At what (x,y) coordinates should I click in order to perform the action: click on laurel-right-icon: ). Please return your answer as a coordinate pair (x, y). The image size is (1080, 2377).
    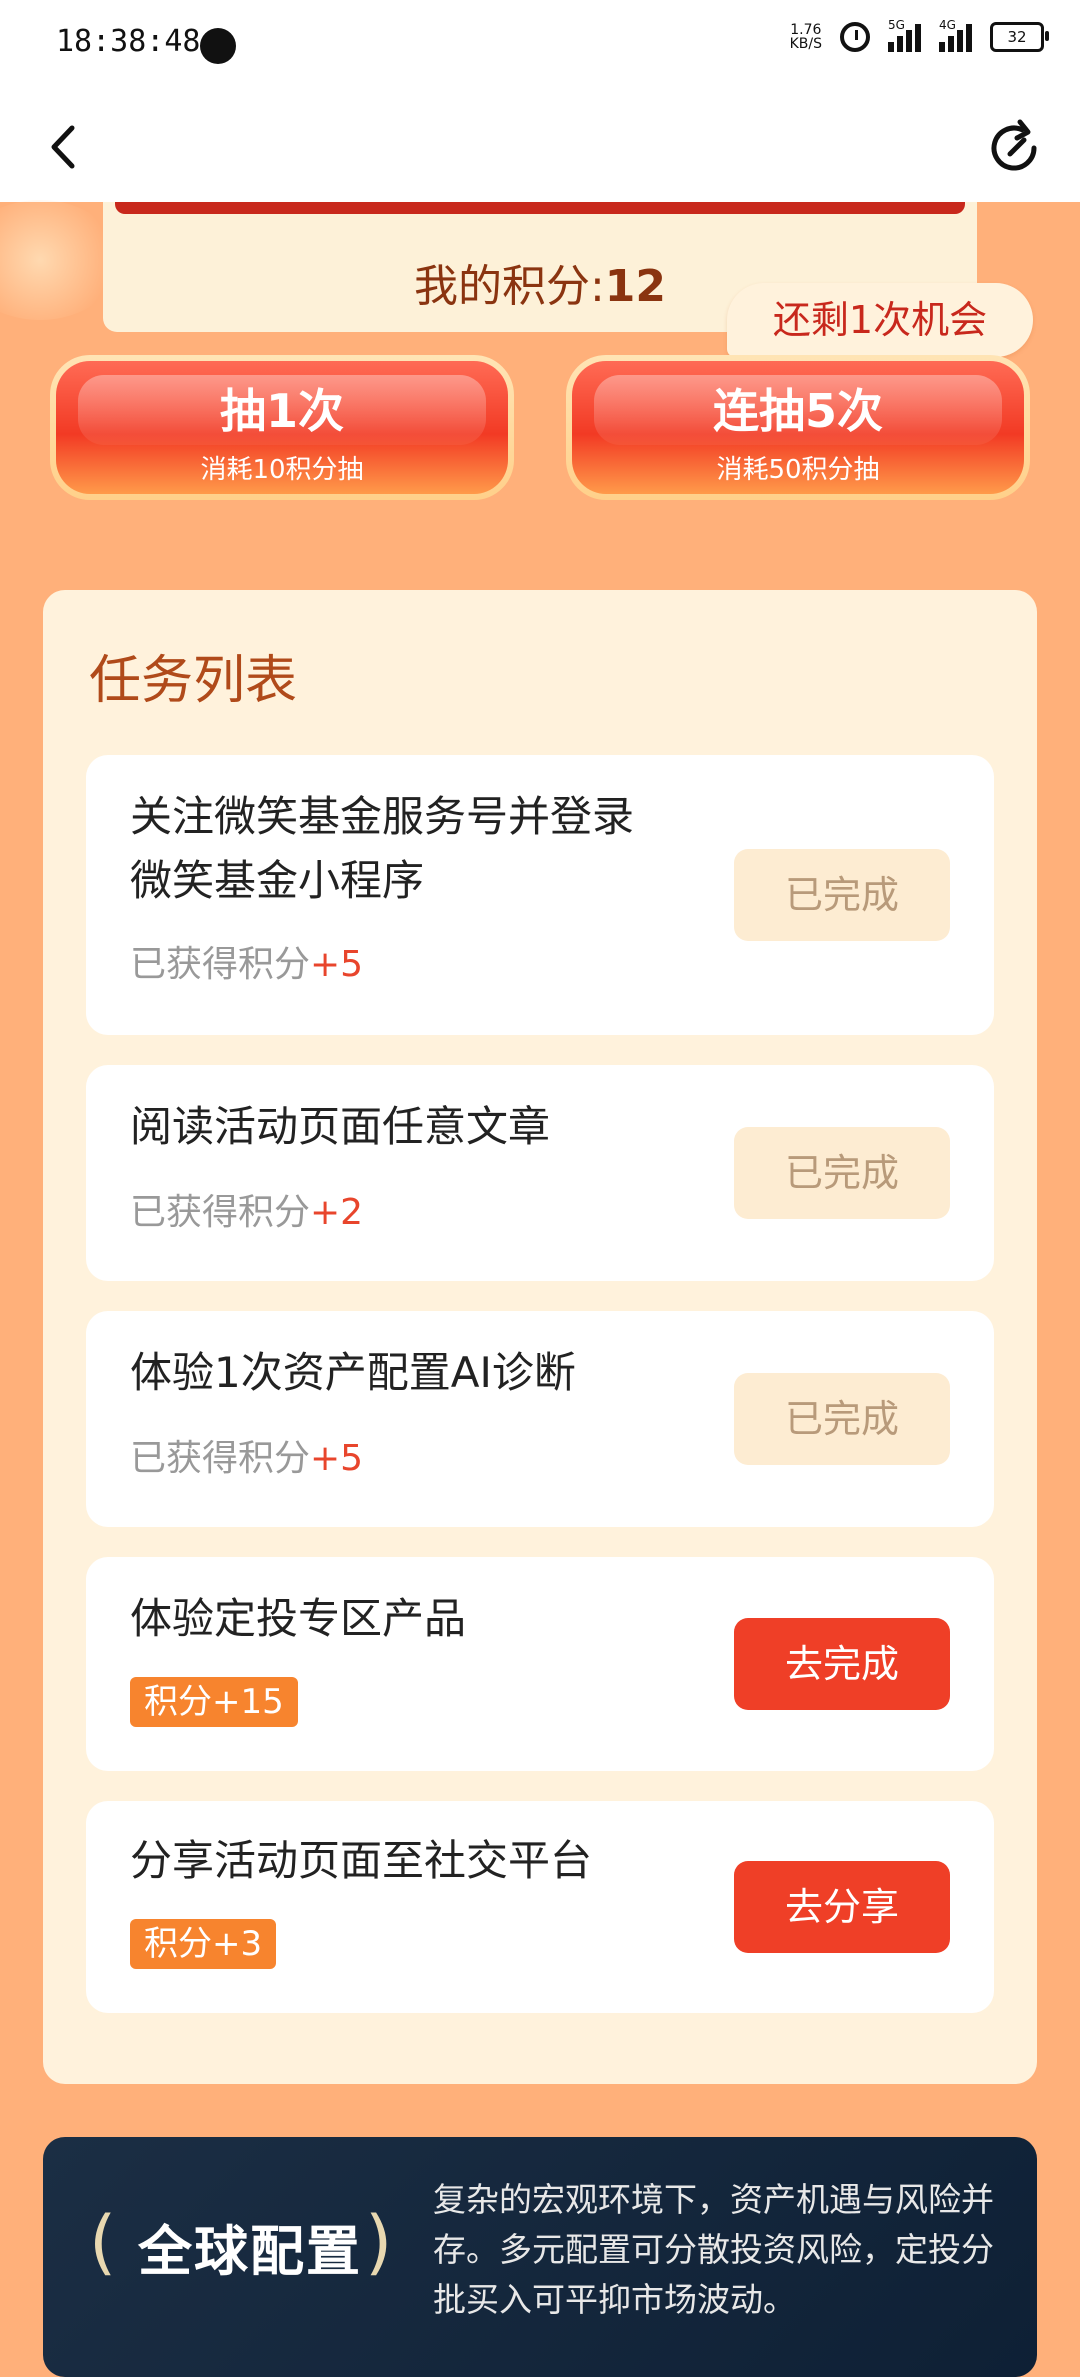
    Looking at the image, I should click on (379, 2242).